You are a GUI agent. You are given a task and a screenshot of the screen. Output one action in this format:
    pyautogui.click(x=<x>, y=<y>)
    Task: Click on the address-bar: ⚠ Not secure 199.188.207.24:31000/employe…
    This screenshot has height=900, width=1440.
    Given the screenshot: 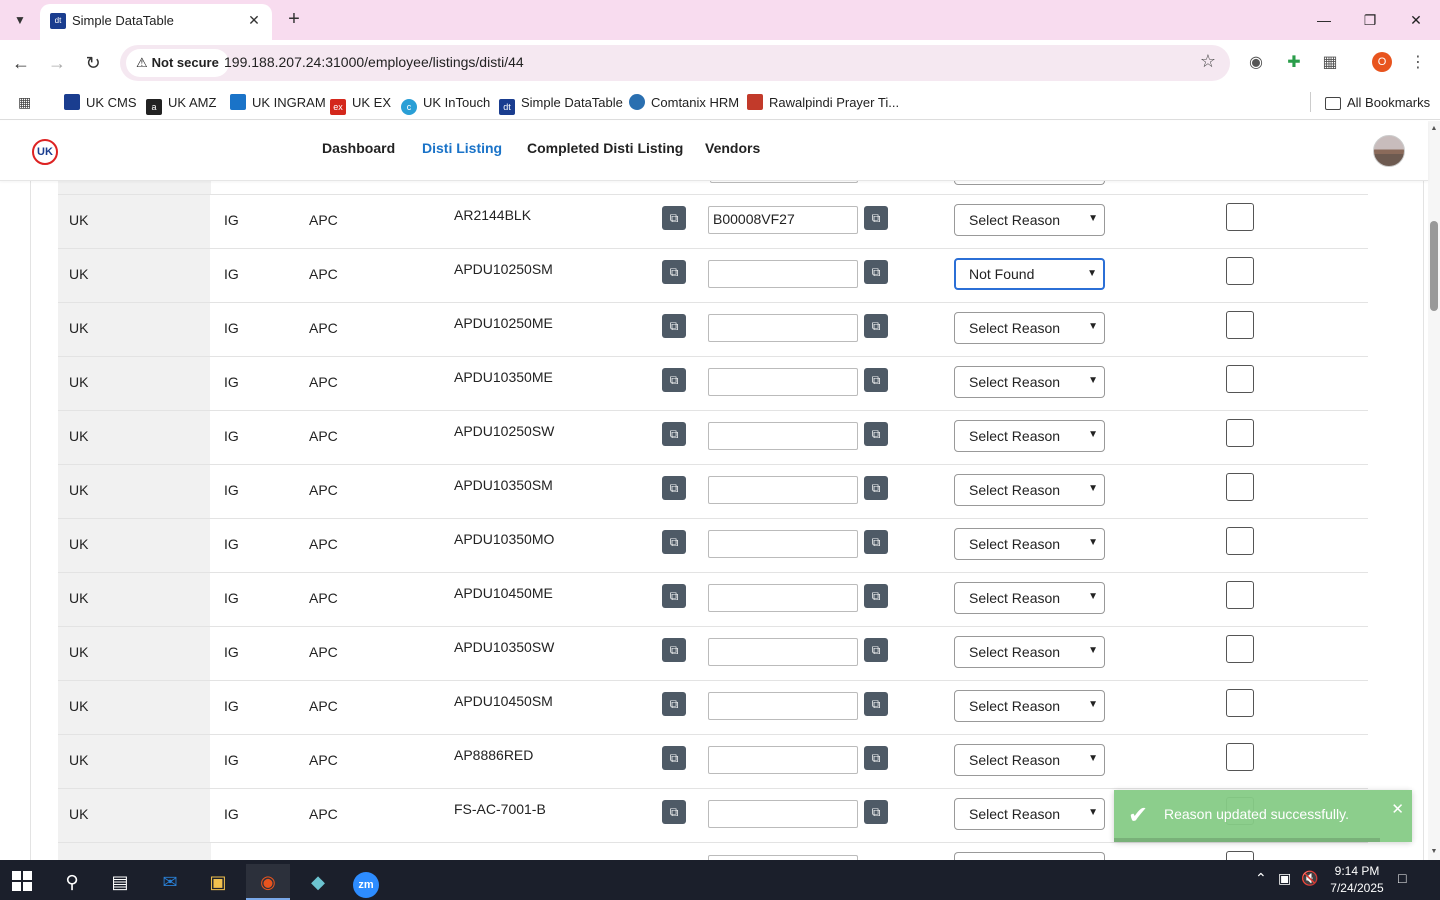 What is the action you would take?
    pyautogui.click(x=675, y=63)
    